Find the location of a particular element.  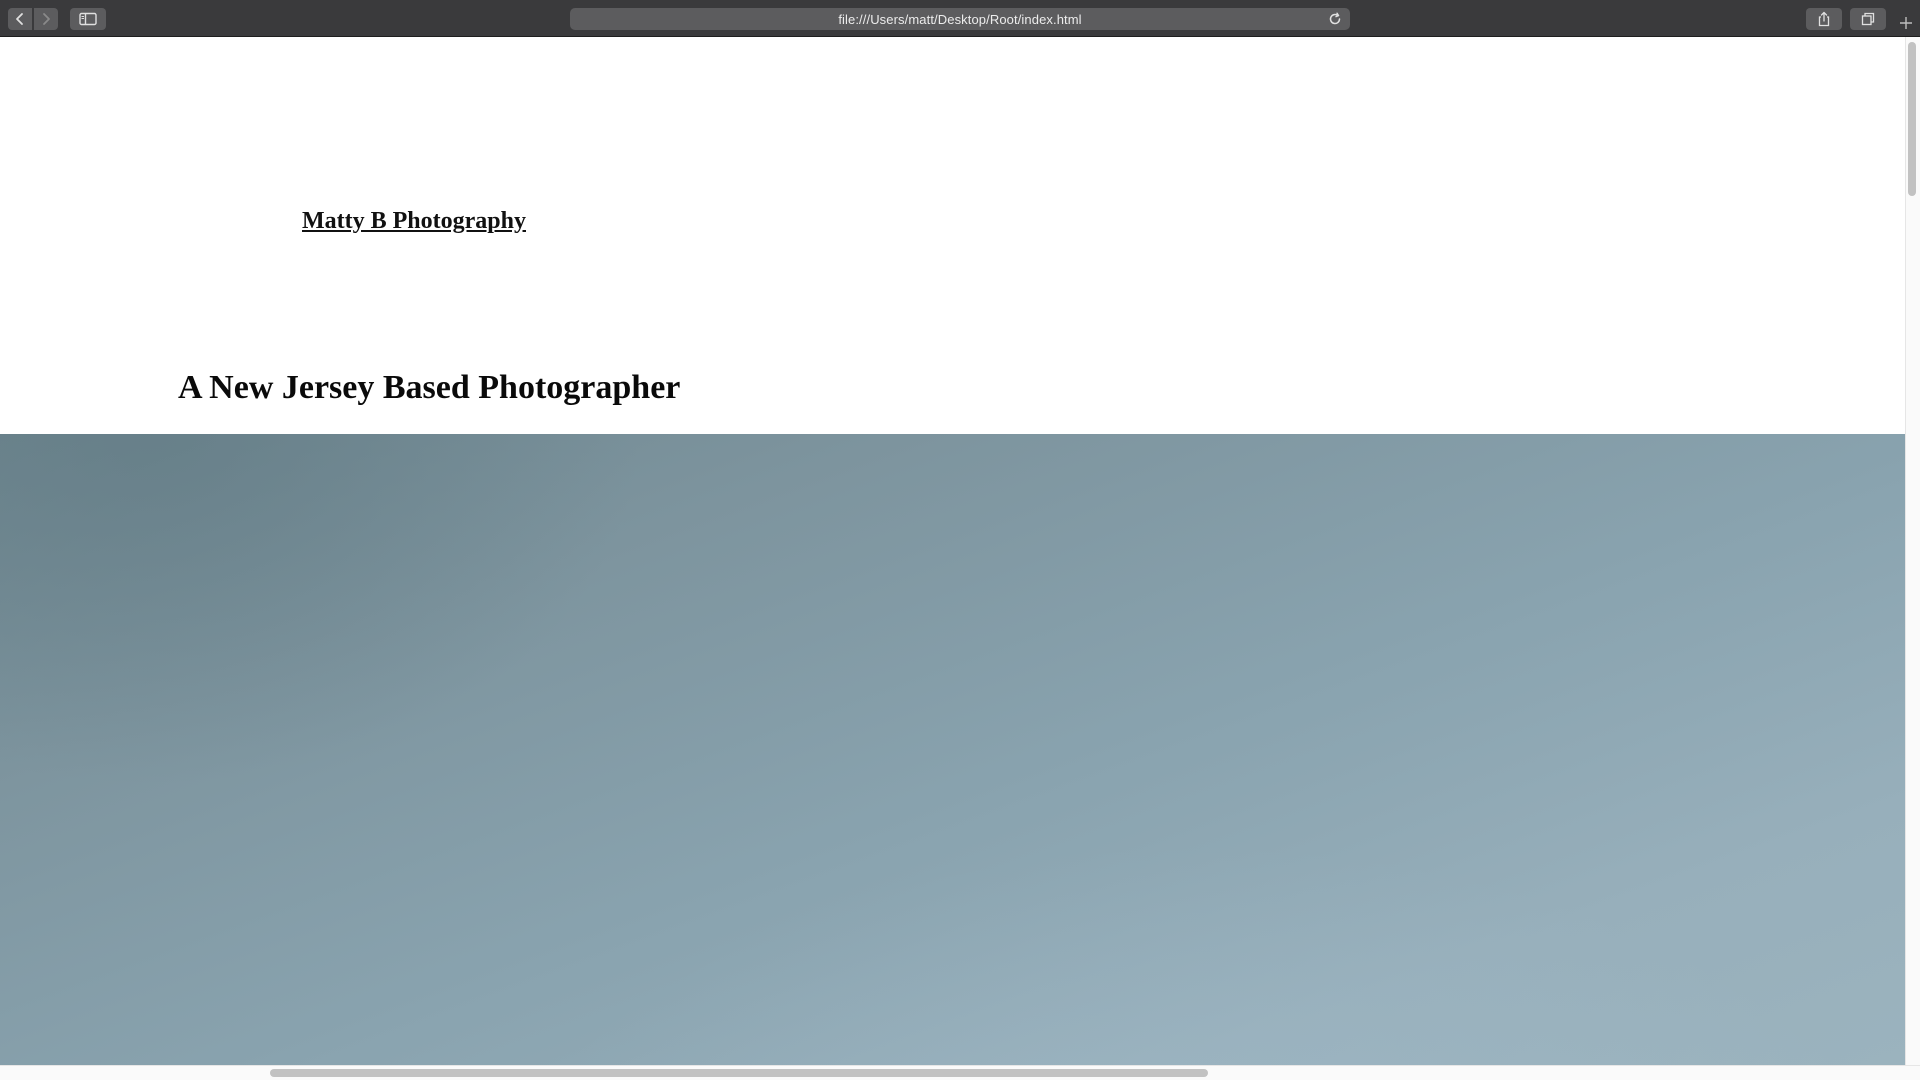

vertical-scrollbar-thumb is located at coordinates (1912, 119).